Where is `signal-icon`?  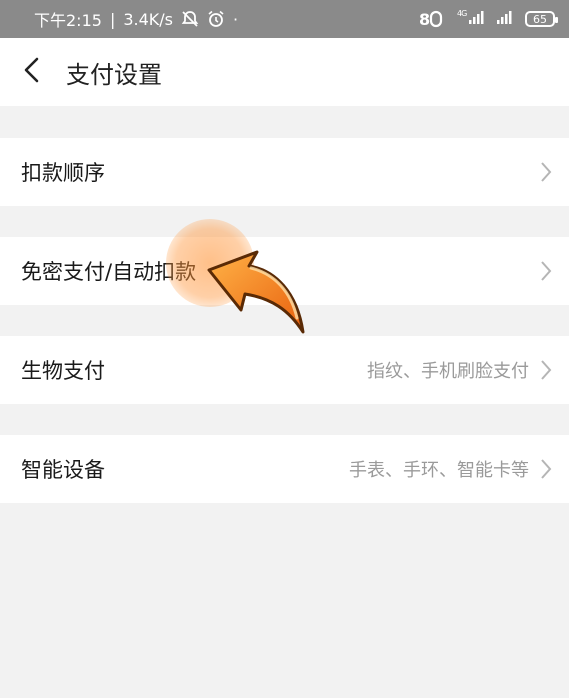
signal-icon is located at coordinates (506, 19).